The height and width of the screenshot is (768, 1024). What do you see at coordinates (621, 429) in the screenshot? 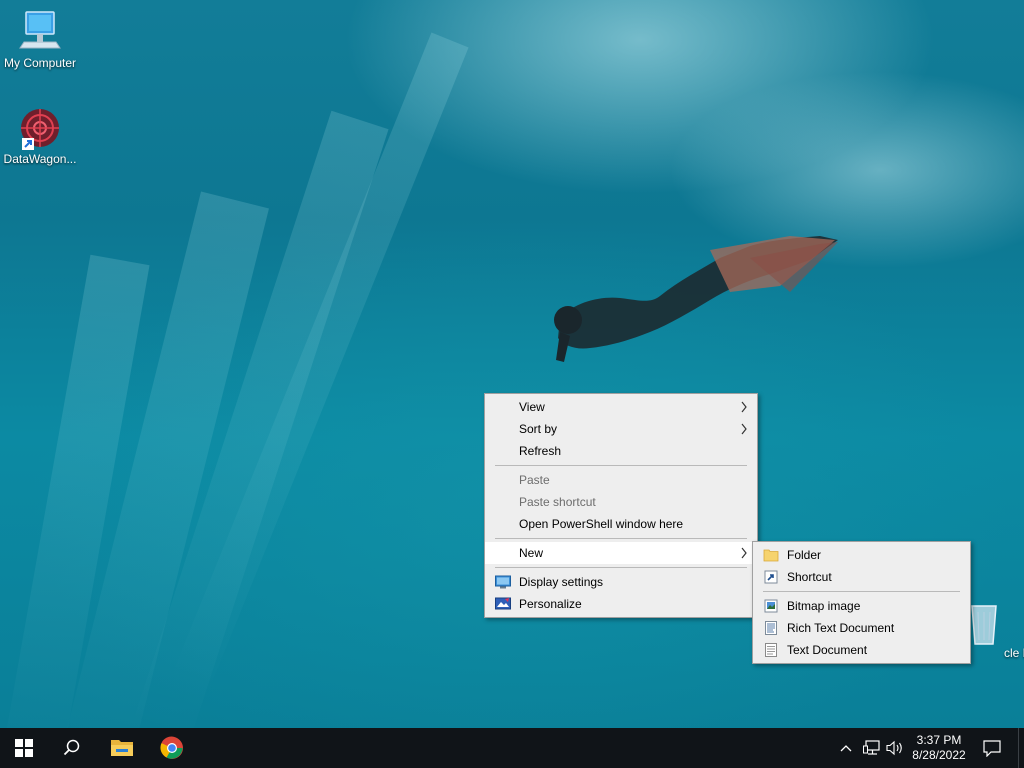
I see `menu-item-sort-by: Sort by` at bounding box center [621, 429].